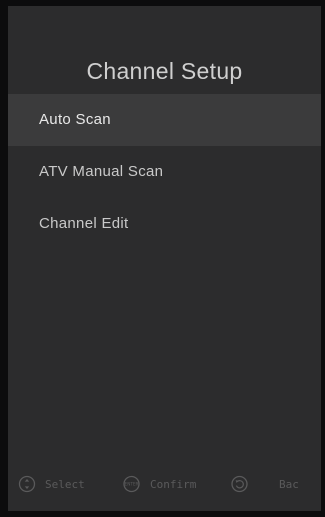 This screenshot has height=517, width=325. What do you see at coordinates (164, 71) in the screenshot?
I see `page-title: Channel Setup` at bounding box center [164, 71].